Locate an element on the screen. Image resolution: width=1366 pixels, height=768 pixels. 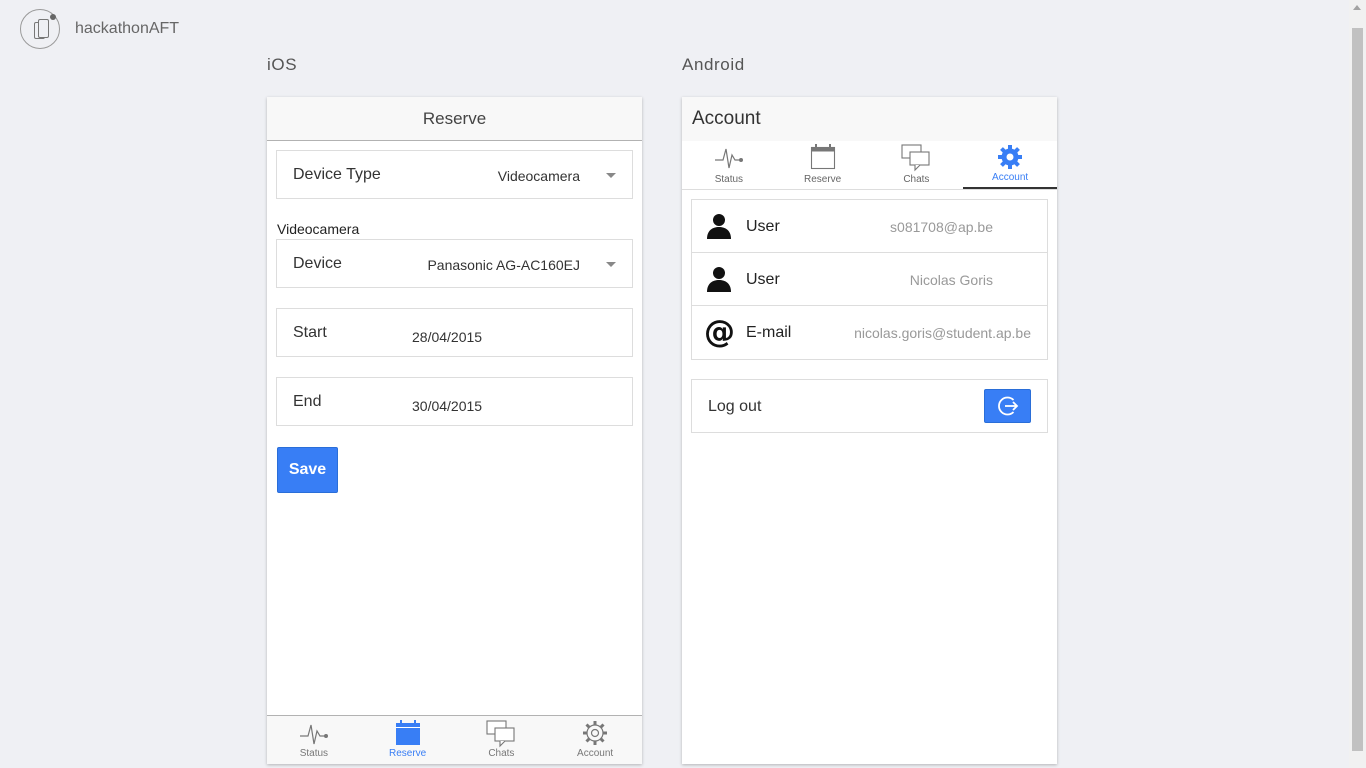
android-header-title: Account is located at coordinates (726, 118).